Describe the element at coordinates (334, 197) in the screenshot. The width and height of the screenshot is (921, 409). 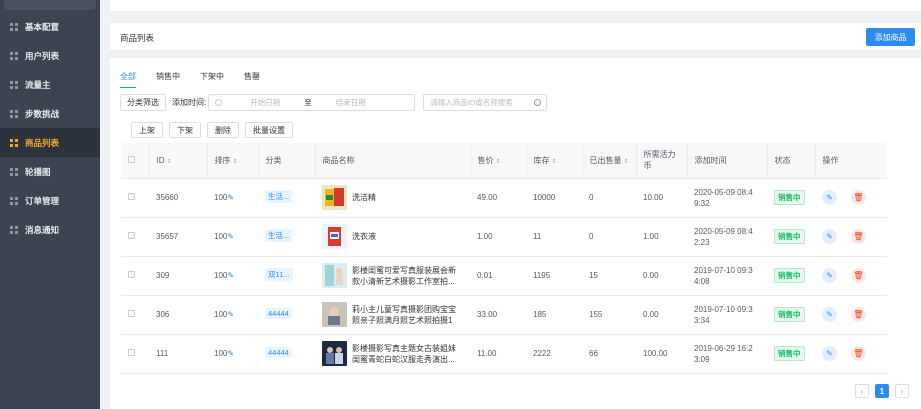
I see `product-thumbnail` at that location.